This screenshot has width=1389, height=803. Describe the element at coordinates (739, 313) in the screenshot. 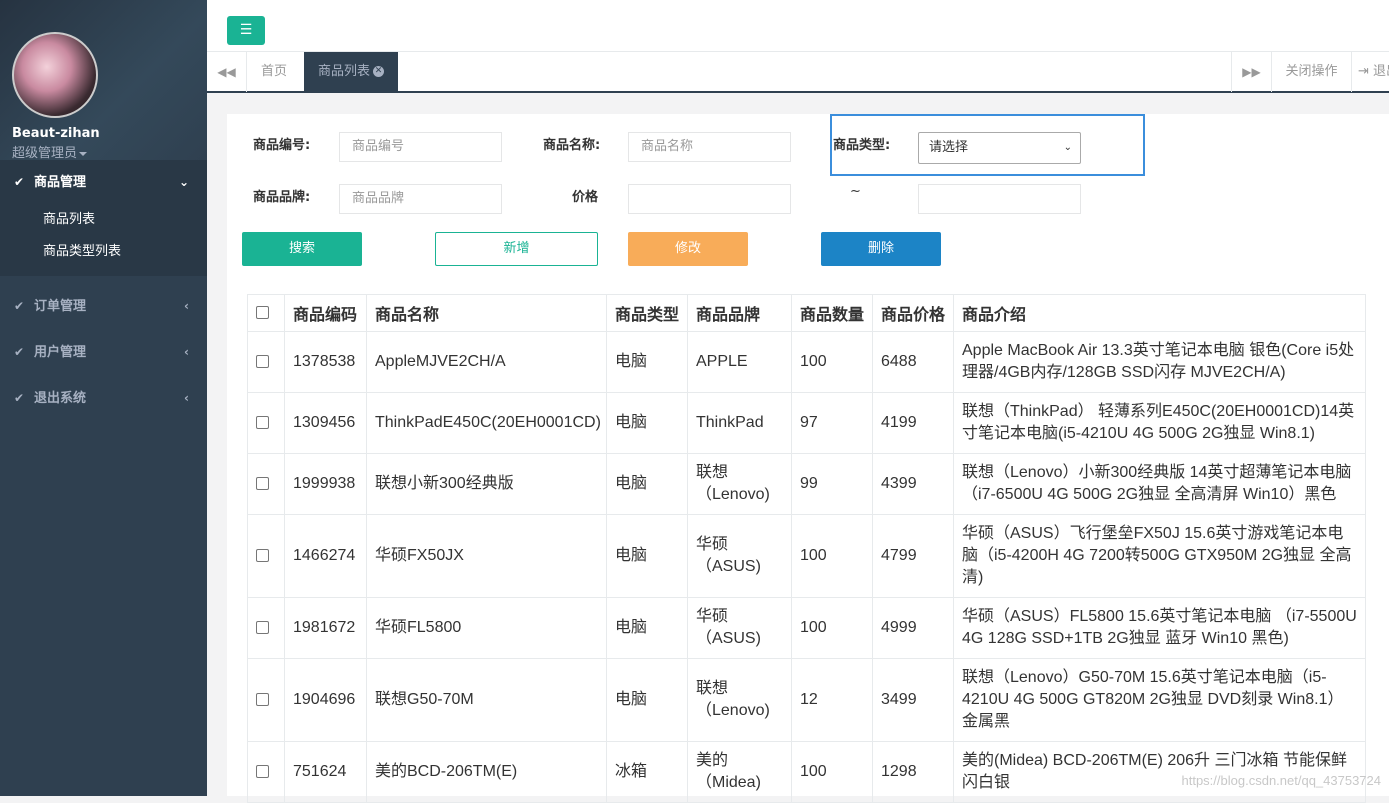

I see `column-header: 商品品牌` at that location.